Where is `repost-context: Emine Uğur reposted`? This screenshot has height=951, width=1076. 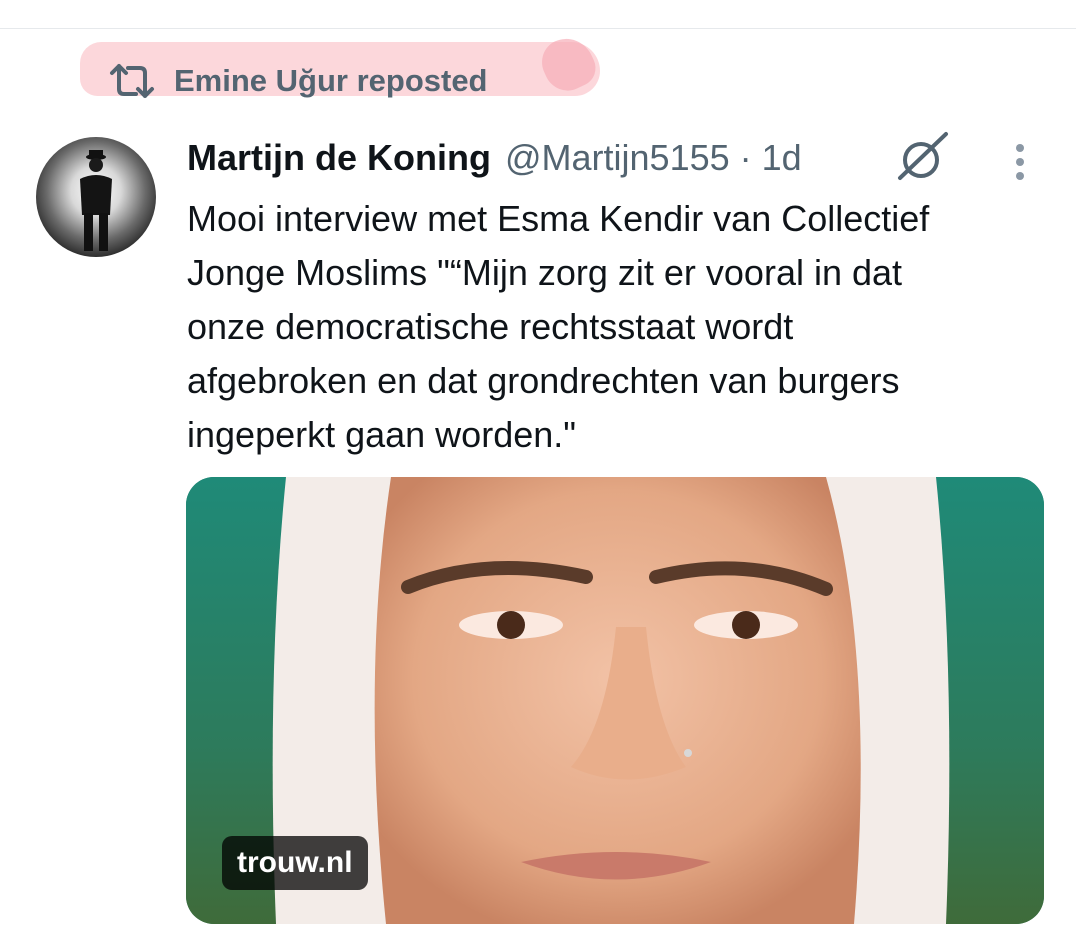 repost-context: Emine Uğur reposted is located at coordinates (298, 81).